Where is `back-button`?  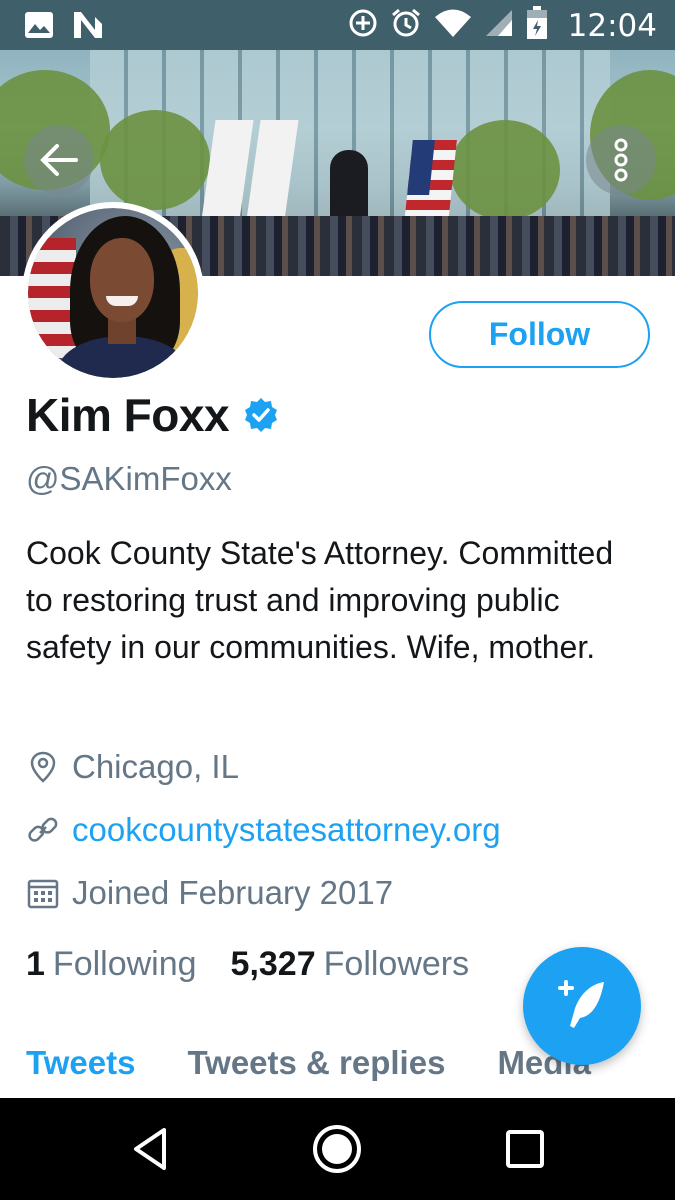 back-button is located at coordinates (59, 160).